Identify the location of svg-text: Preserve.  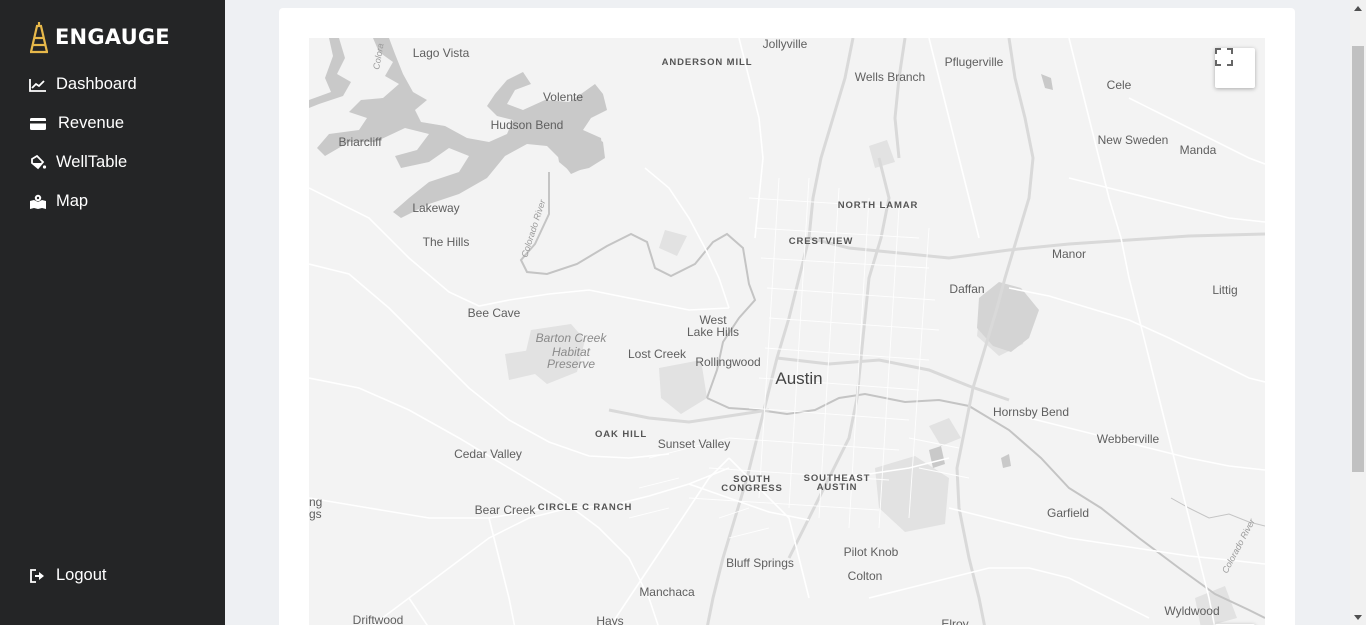
(571, 364).